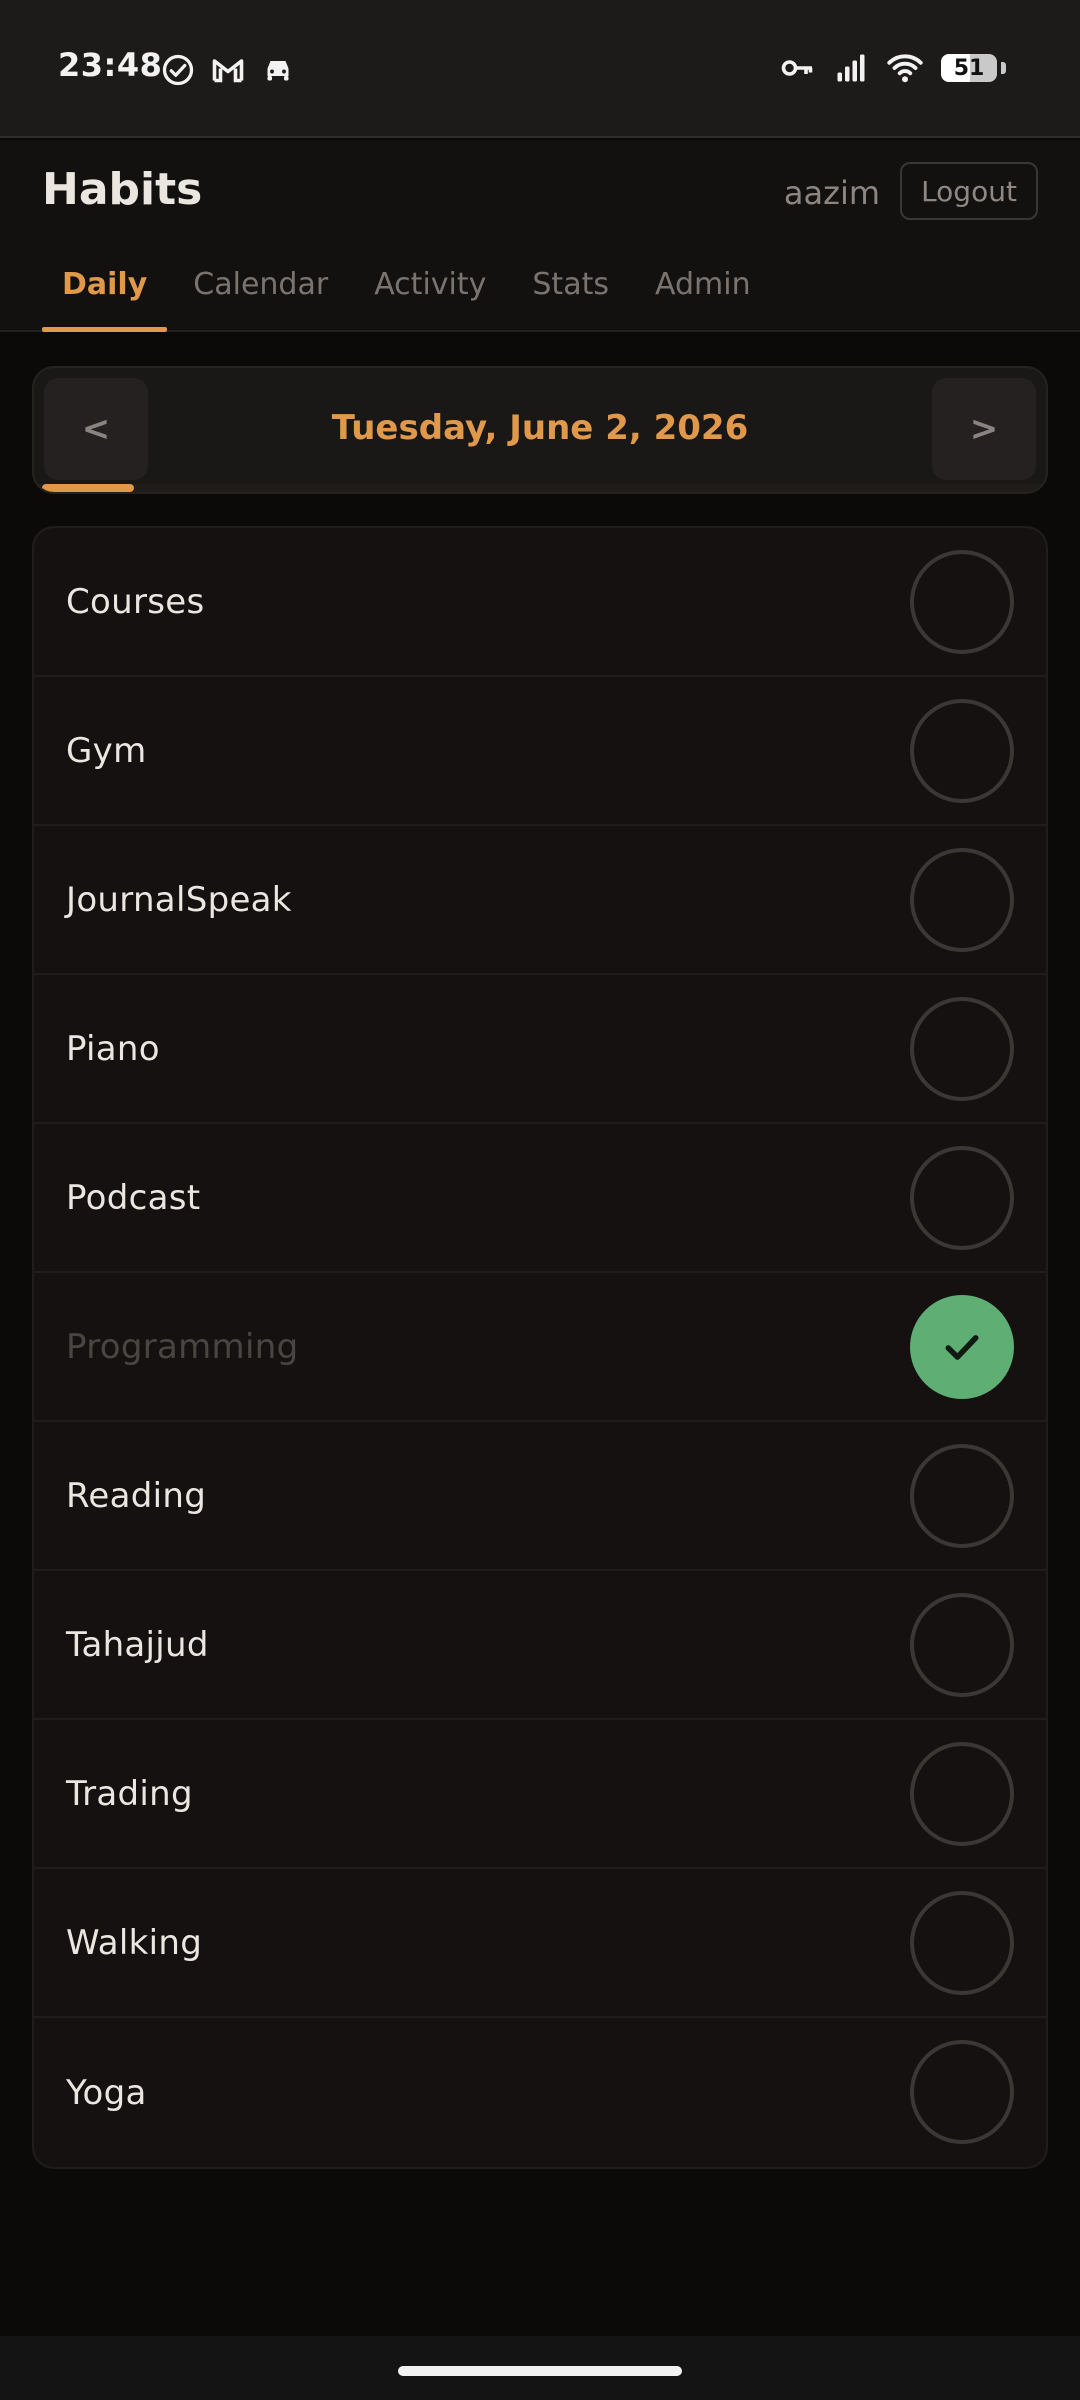 Image resolution: width=1080 pixels, height=2400 pixels. Describe the element at coordinates (129, 1793) in the screenshot. I see `habit-name: Trading` at that location.